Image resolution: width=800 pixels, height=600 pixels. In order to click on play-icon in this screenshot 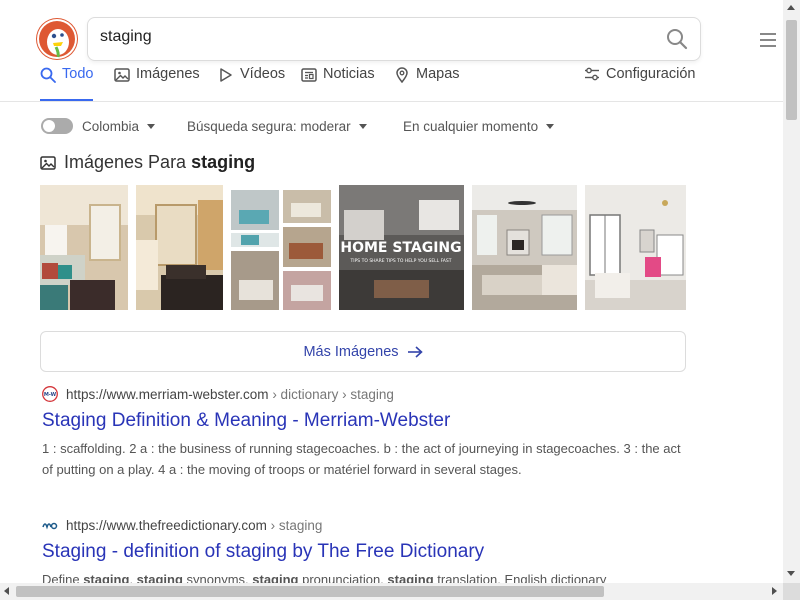, I will do `click(226, 75)`.